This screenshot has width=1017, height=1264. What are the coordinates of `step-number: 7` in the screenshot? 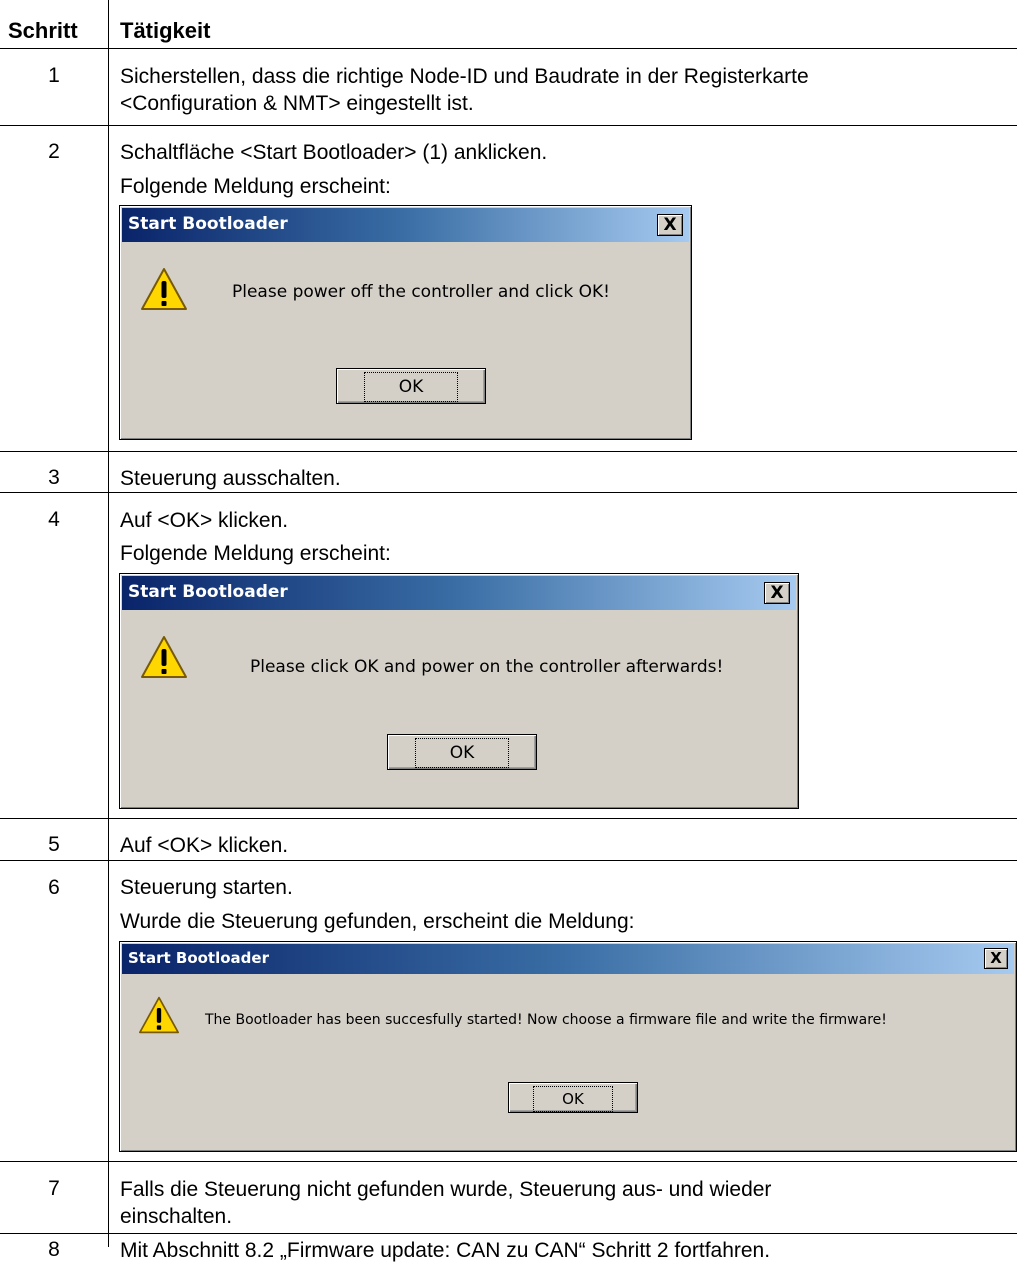 It's located at (54, 1188).